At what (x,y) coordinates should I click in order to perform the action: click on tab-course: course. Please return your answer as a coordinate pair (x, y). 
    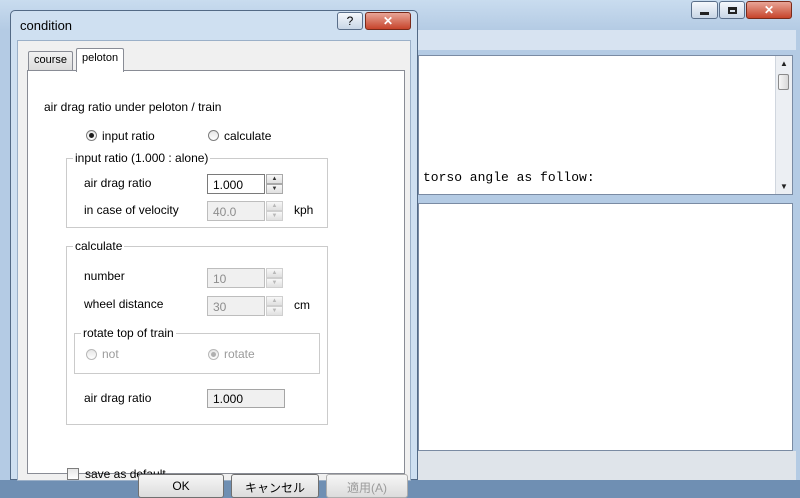
    Looking at the image, I should click on (51, 60).